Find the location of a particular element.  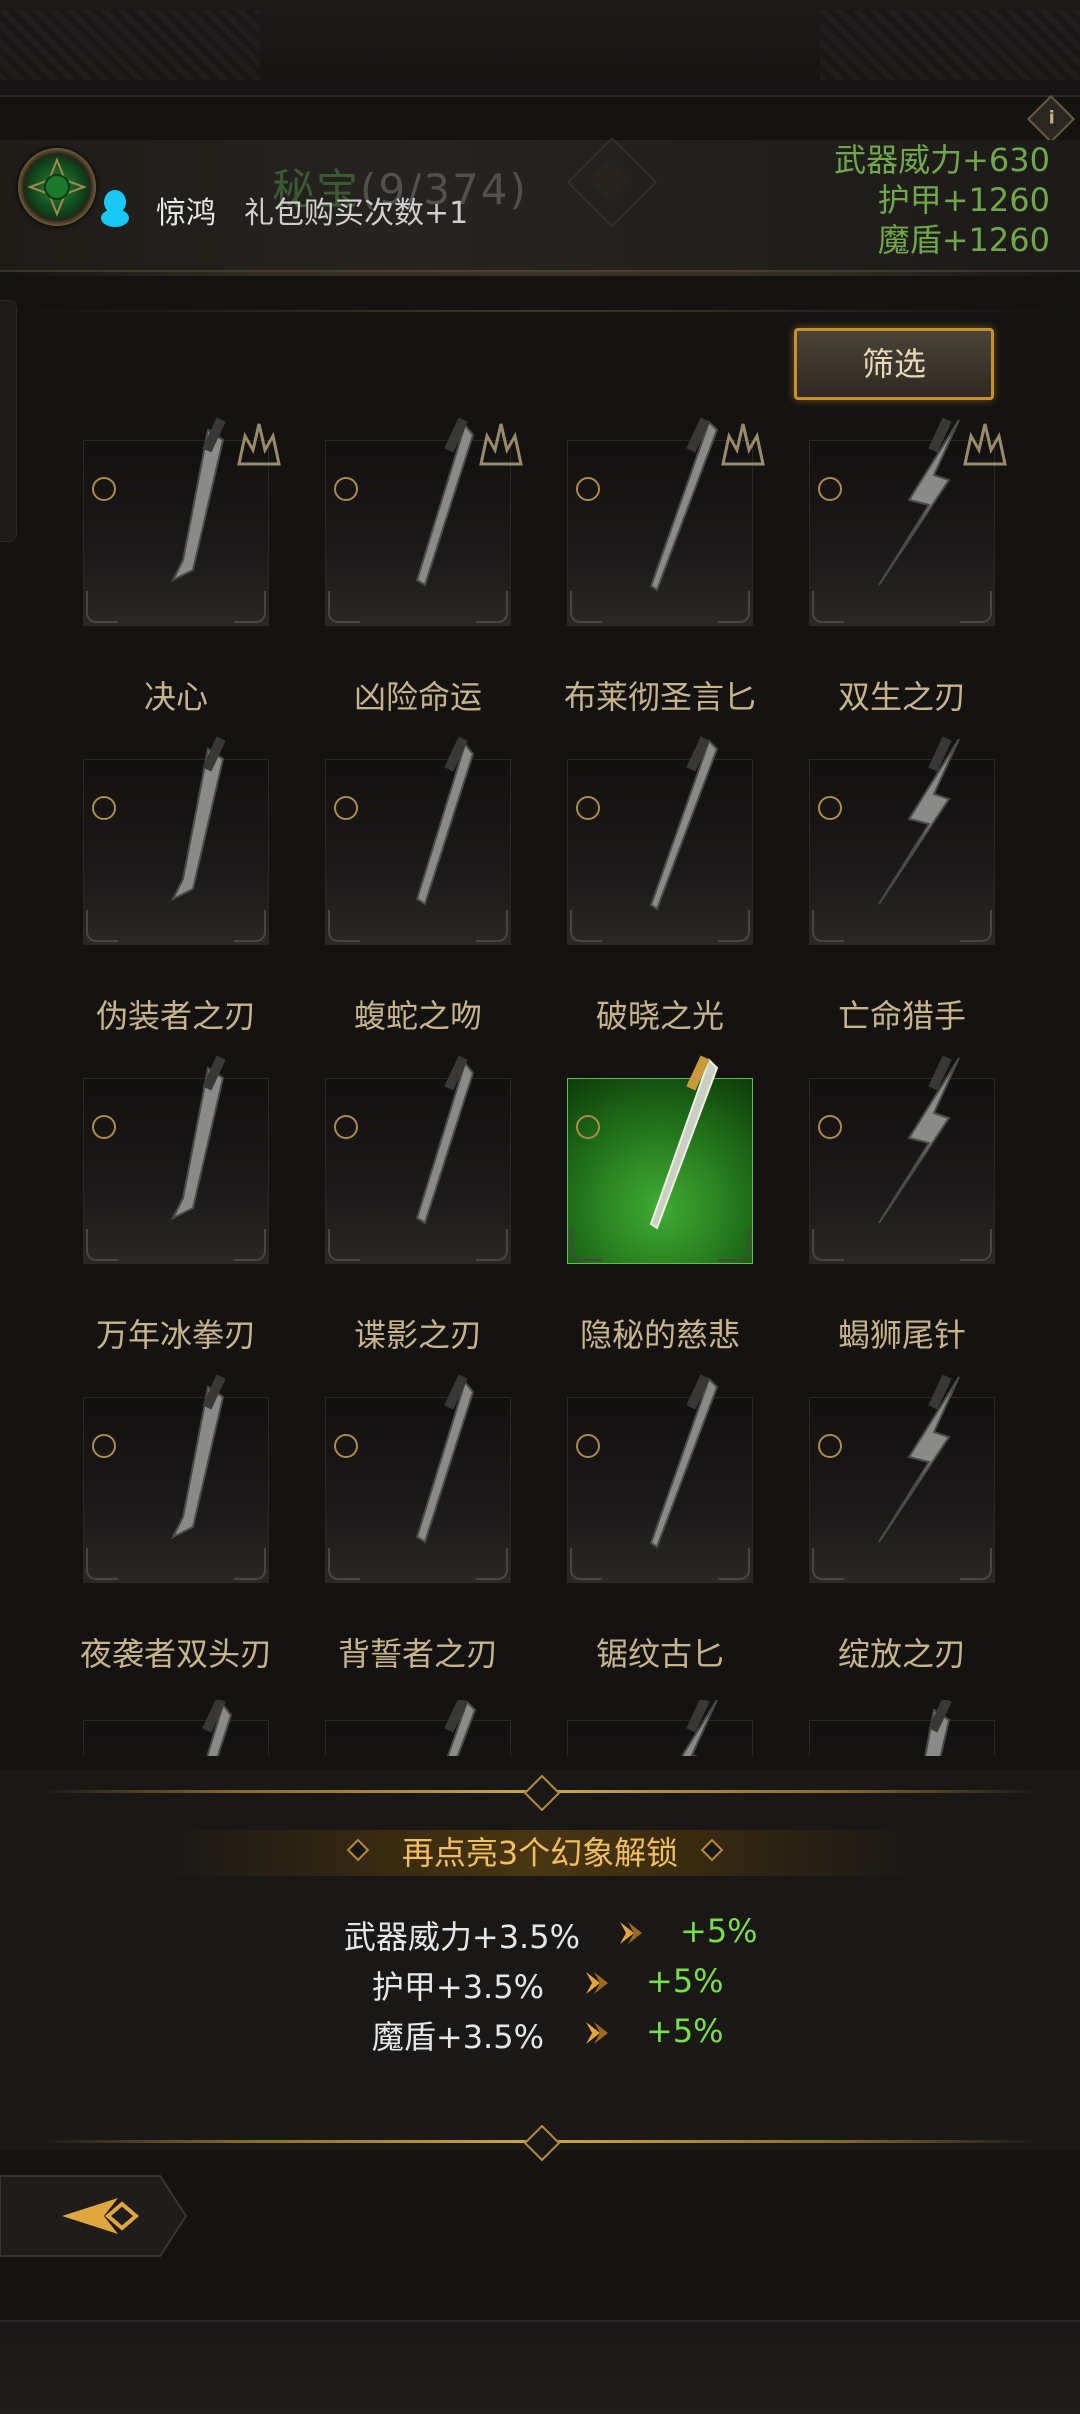

item-name: 谍影之刃 is located at coordinates (417, 1335).